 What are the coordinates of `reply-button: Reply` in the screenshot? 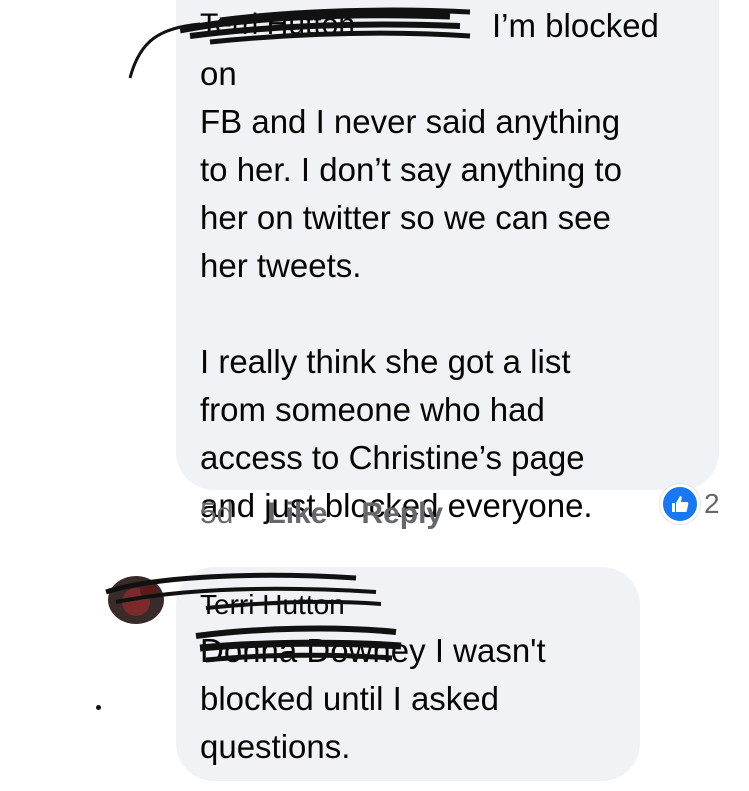 It's located at (402, 514).